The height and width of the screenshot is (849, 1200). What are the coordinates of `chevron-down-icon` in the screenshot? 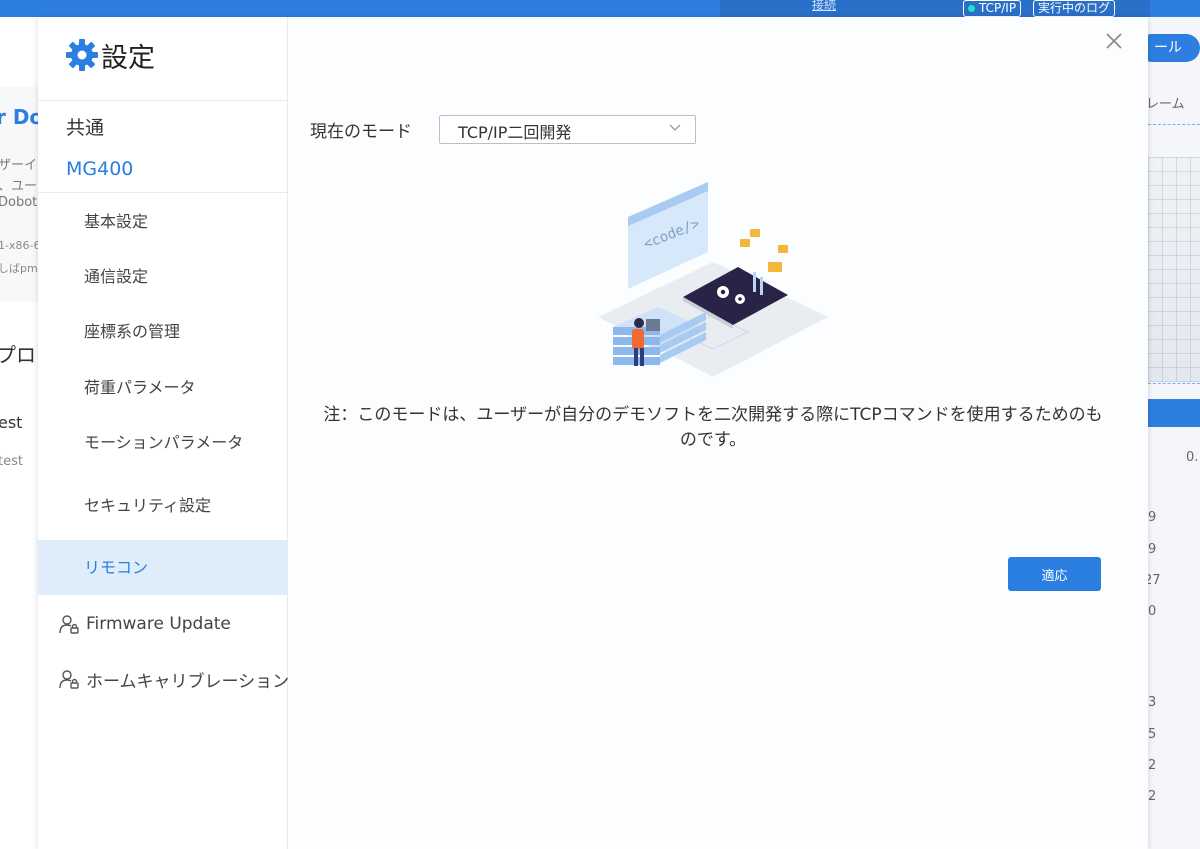 It's located at (675, 127).